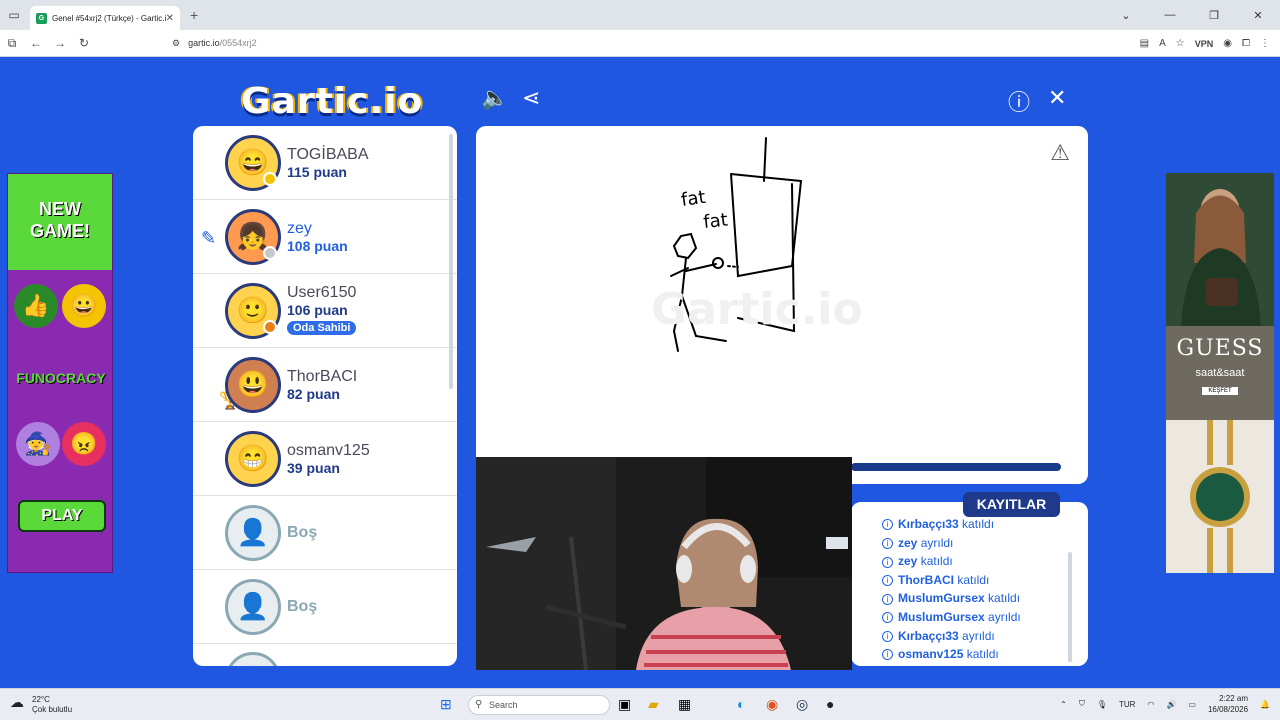 The image size is (1280, 720). Describe the element at coordinates (60, 43) in the screenshot. I see `forward-icon: →` at that location.